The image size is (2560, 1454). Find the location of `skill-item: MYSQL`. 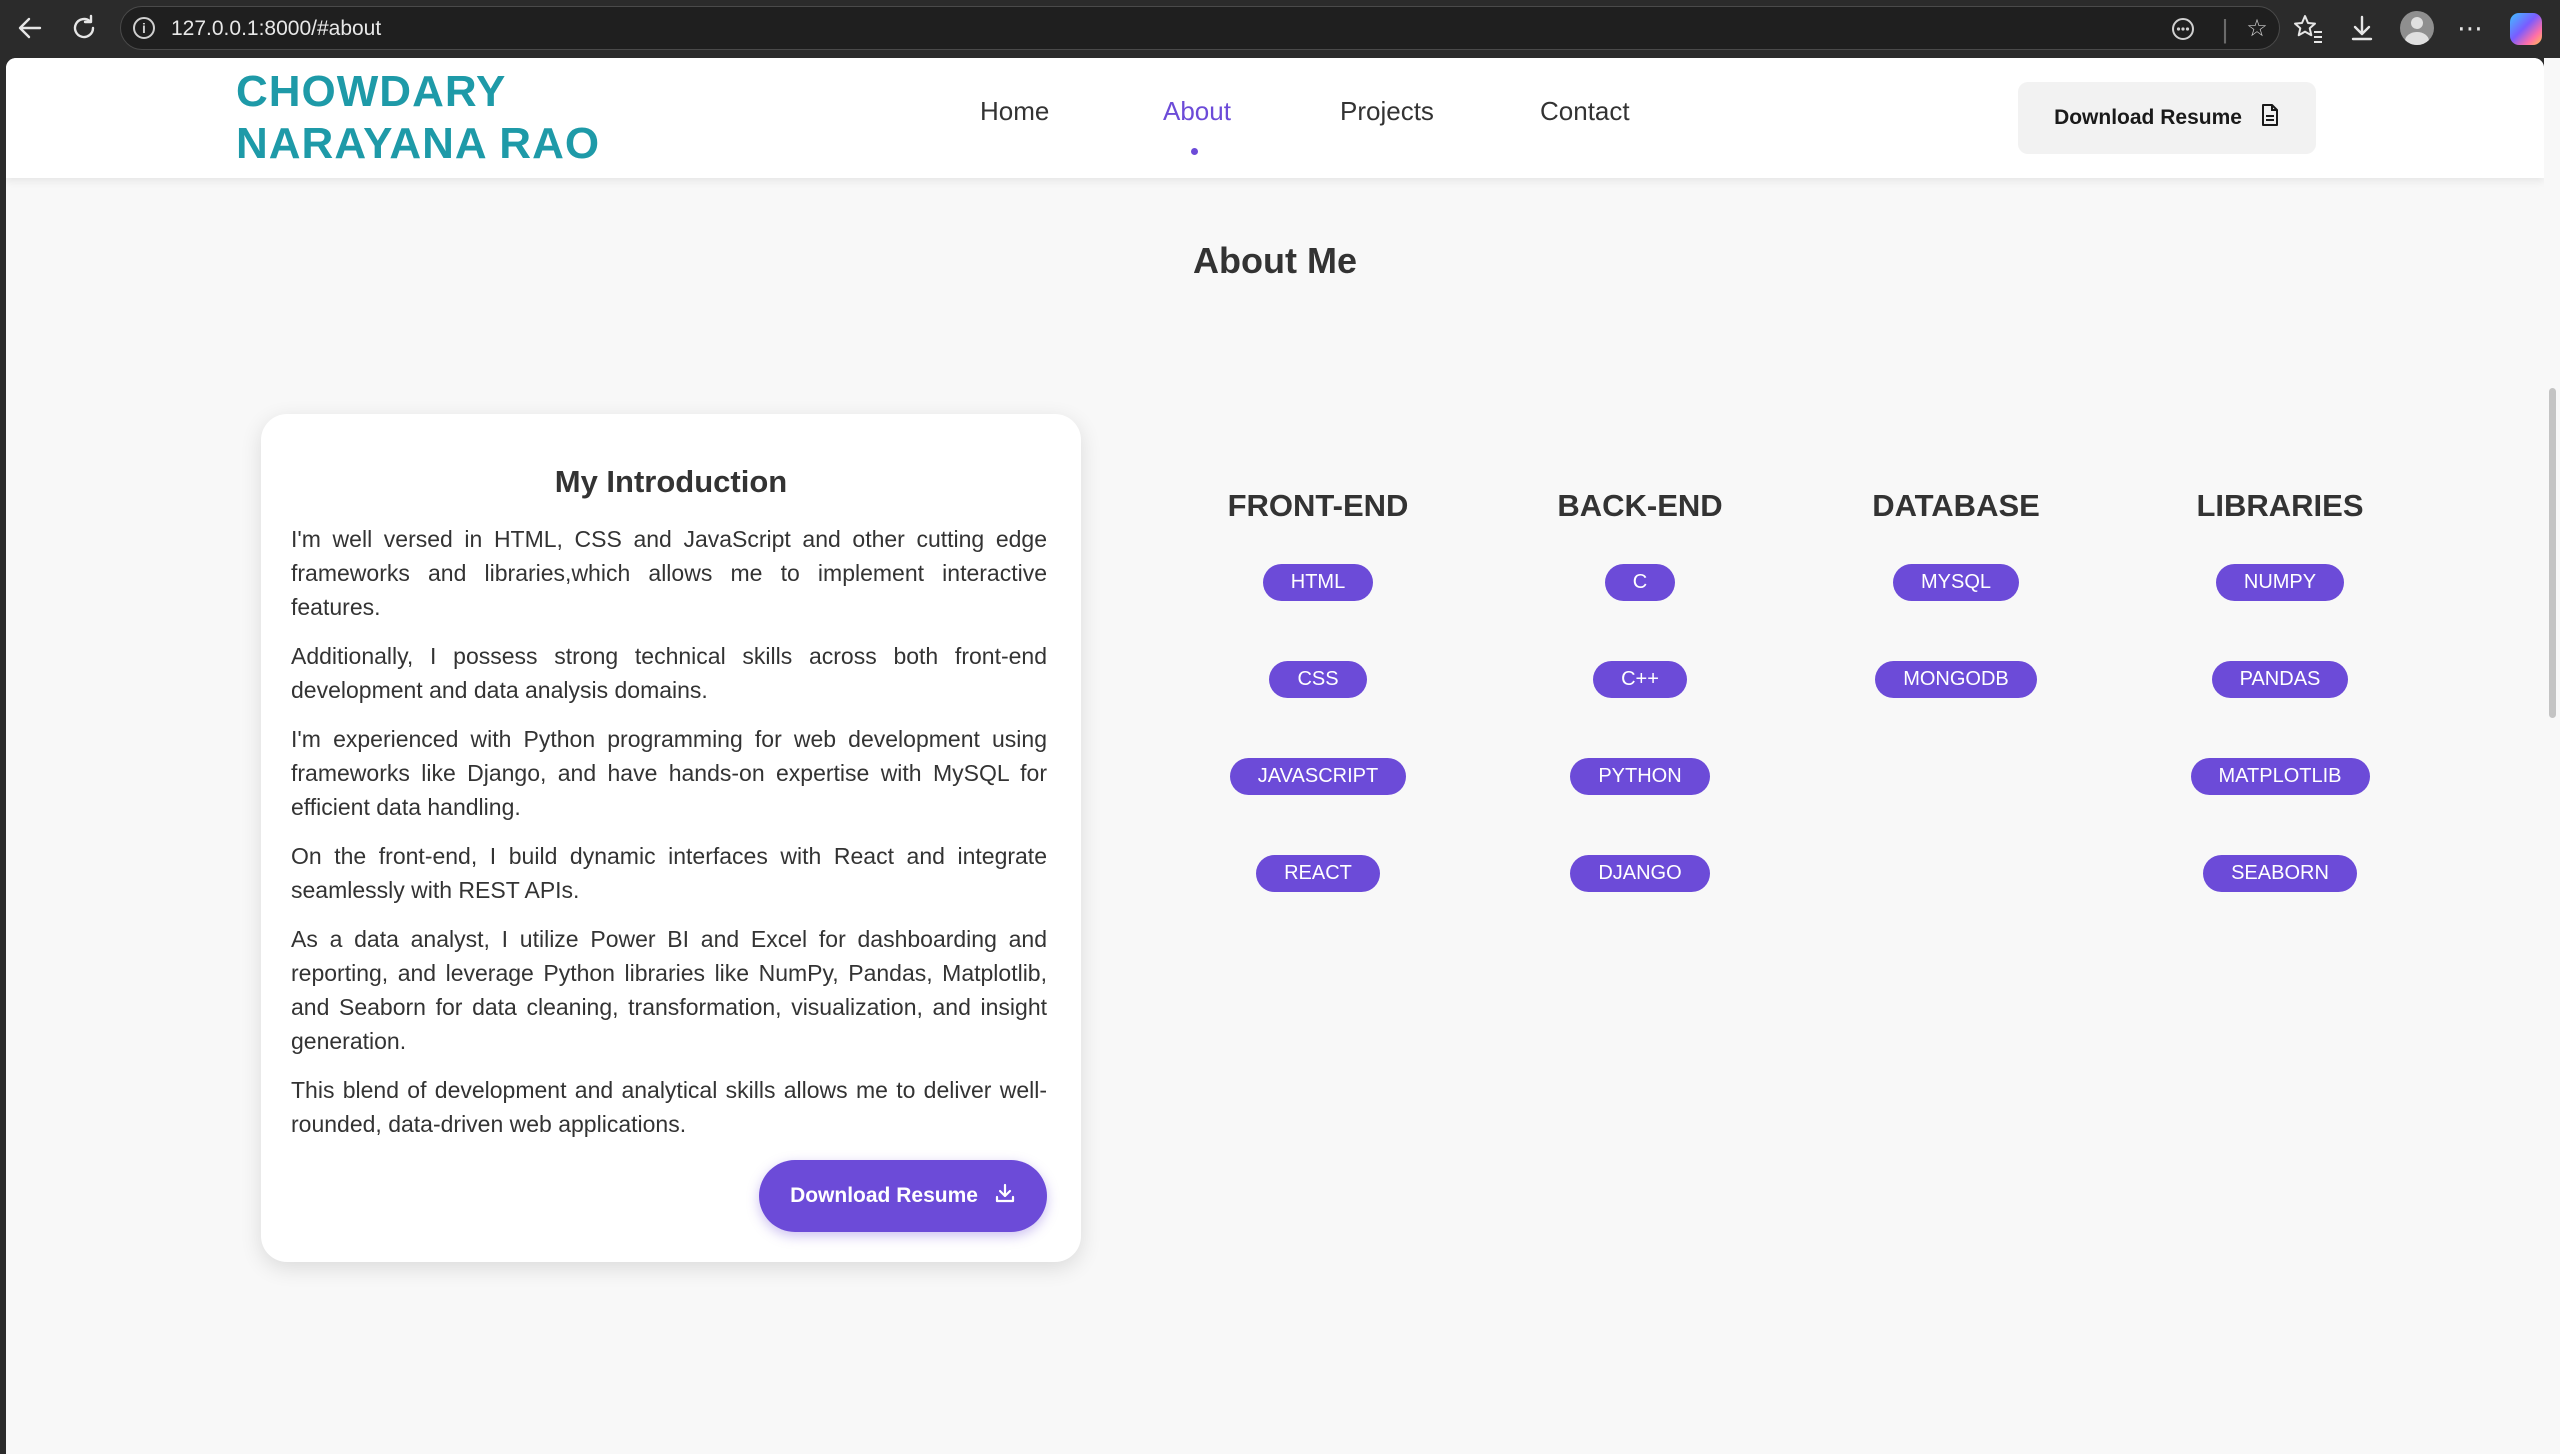

skill-item: MYSQL is located at coordinates (1956, 586).